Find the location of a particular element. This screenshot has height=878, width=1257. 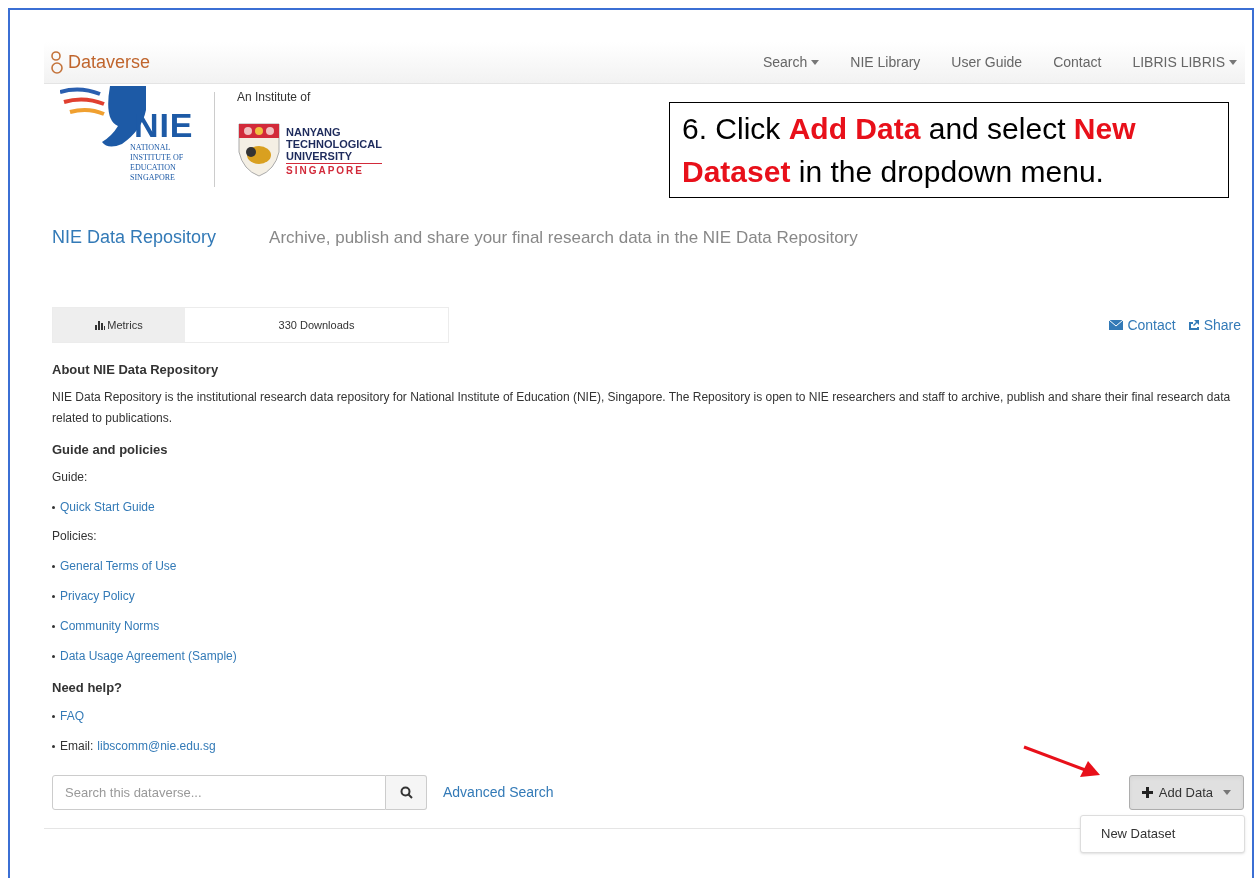

search-icon is located at coordinates (406, 792).